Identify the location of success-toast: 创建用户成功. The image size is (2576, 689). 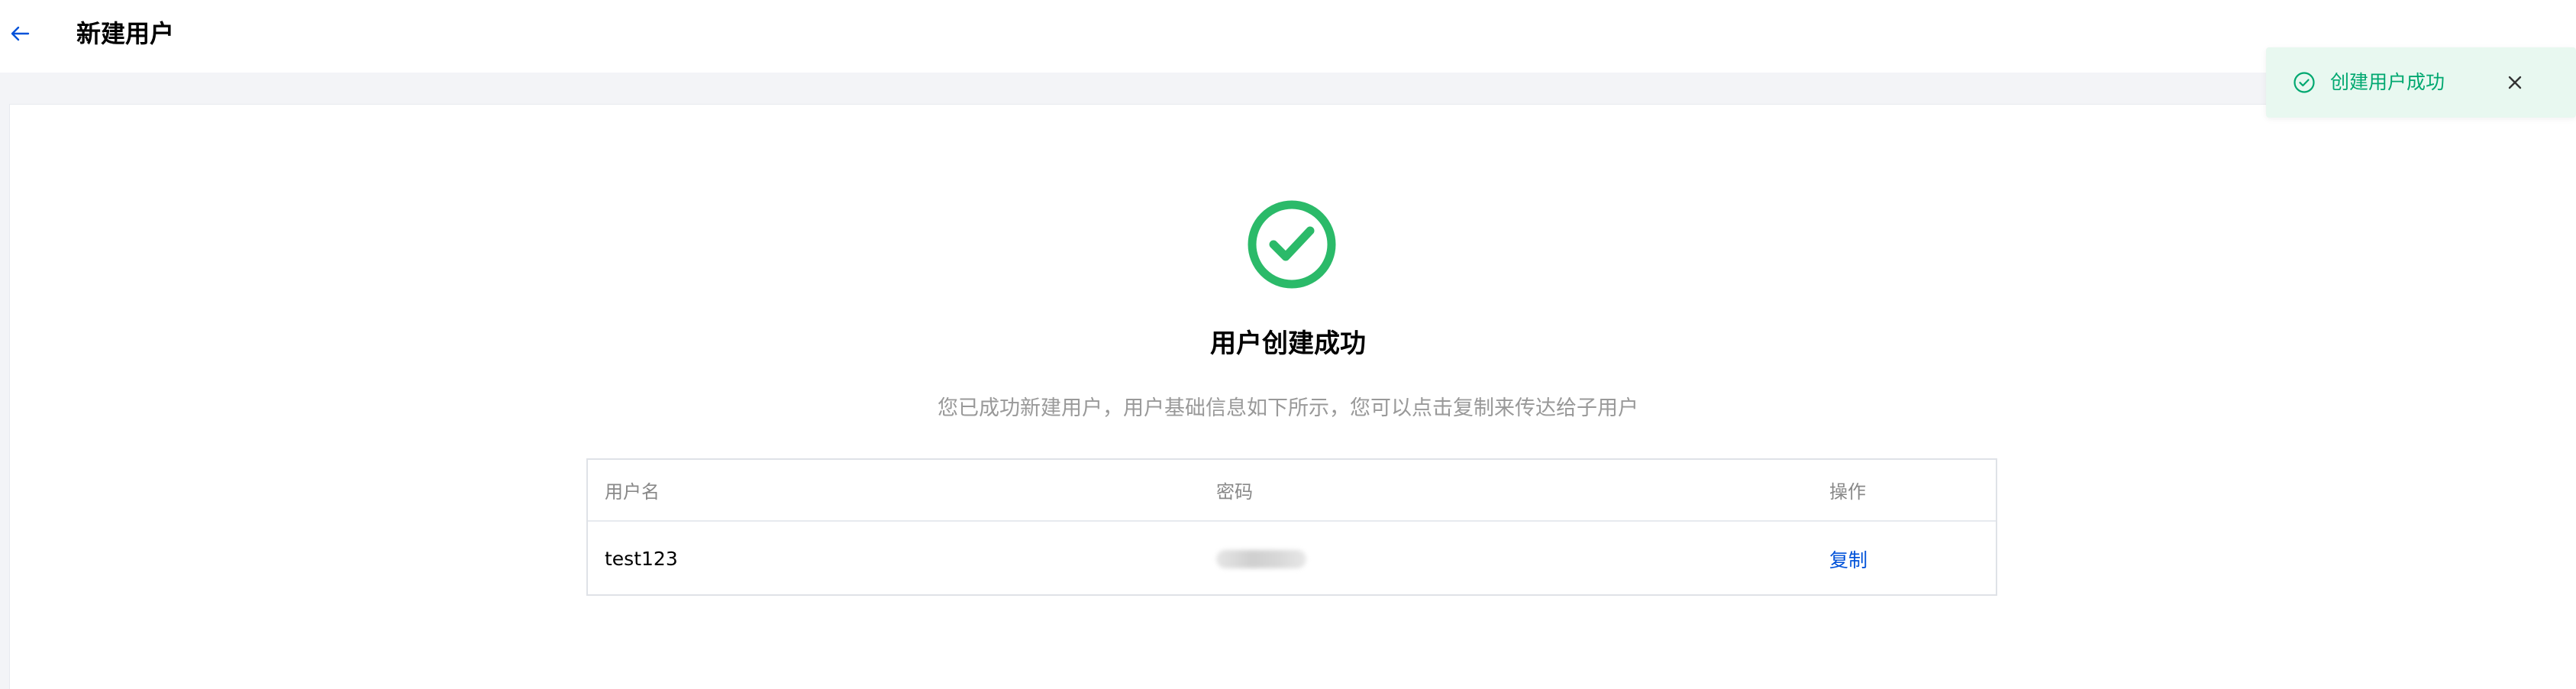
(2421, 83).